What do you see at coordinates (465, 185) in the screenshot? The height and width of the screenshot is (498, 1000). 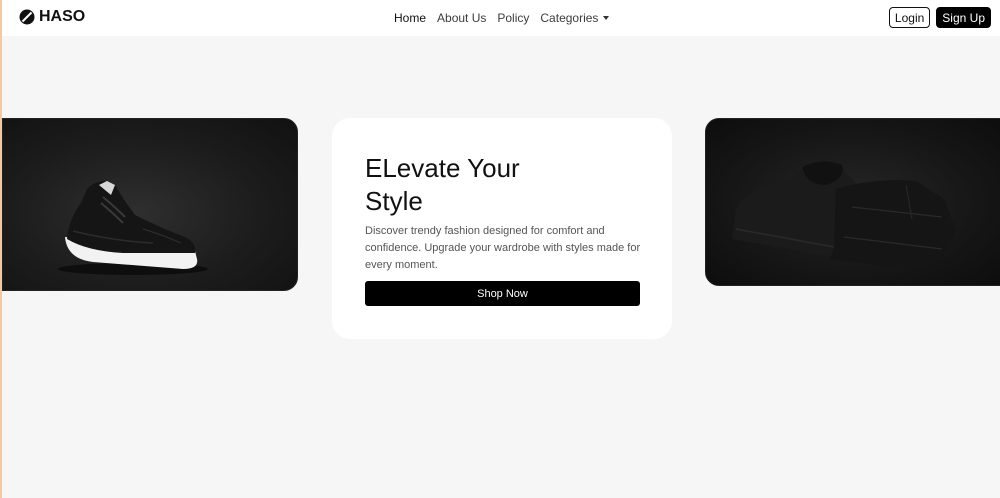 I see `hero-title: ELevate Your Style` at bounding box center [465, 185].